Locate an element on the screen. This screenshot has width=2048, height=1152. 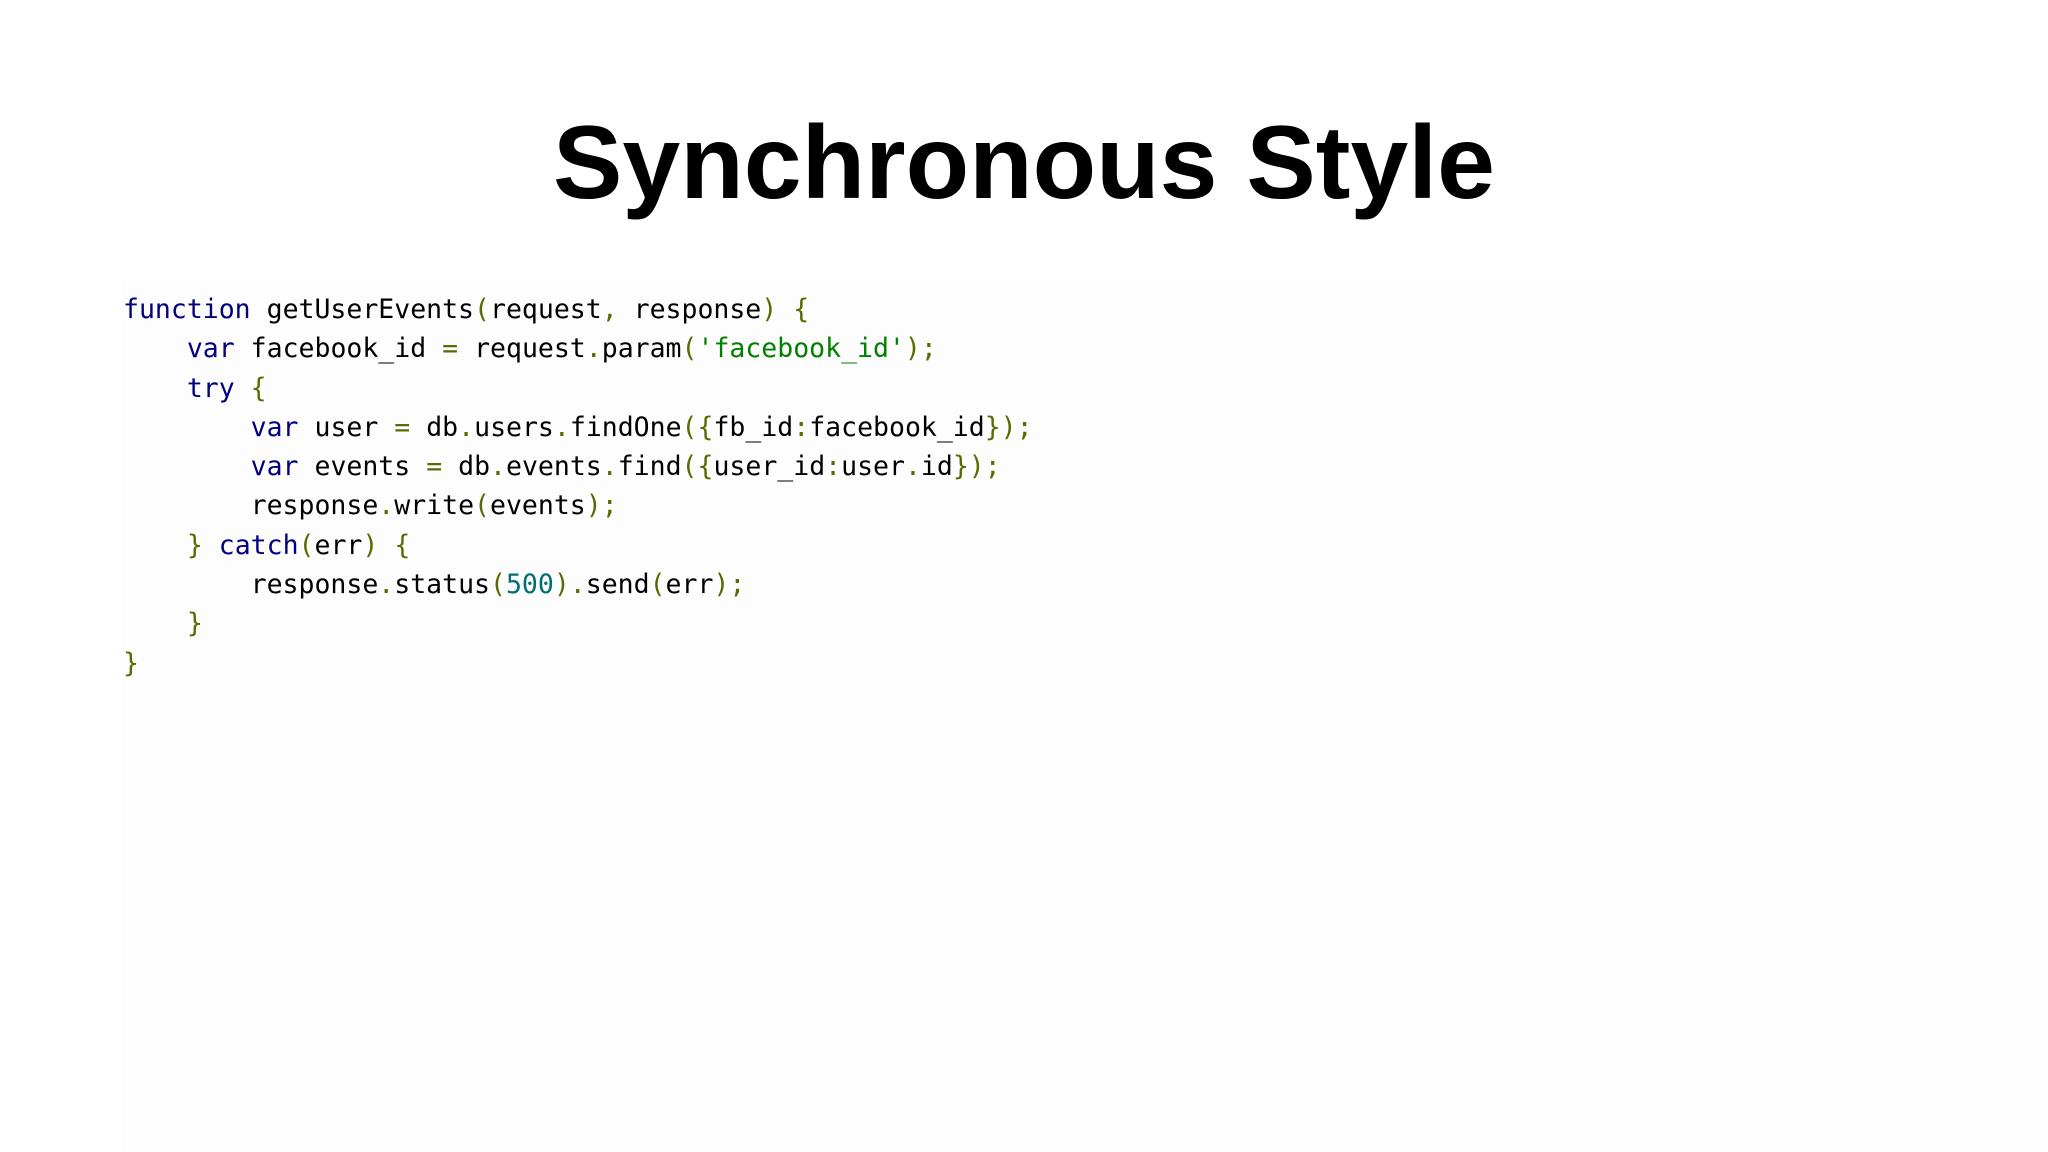
code-line: } catch(err) { is located at coordinates (578, 545).